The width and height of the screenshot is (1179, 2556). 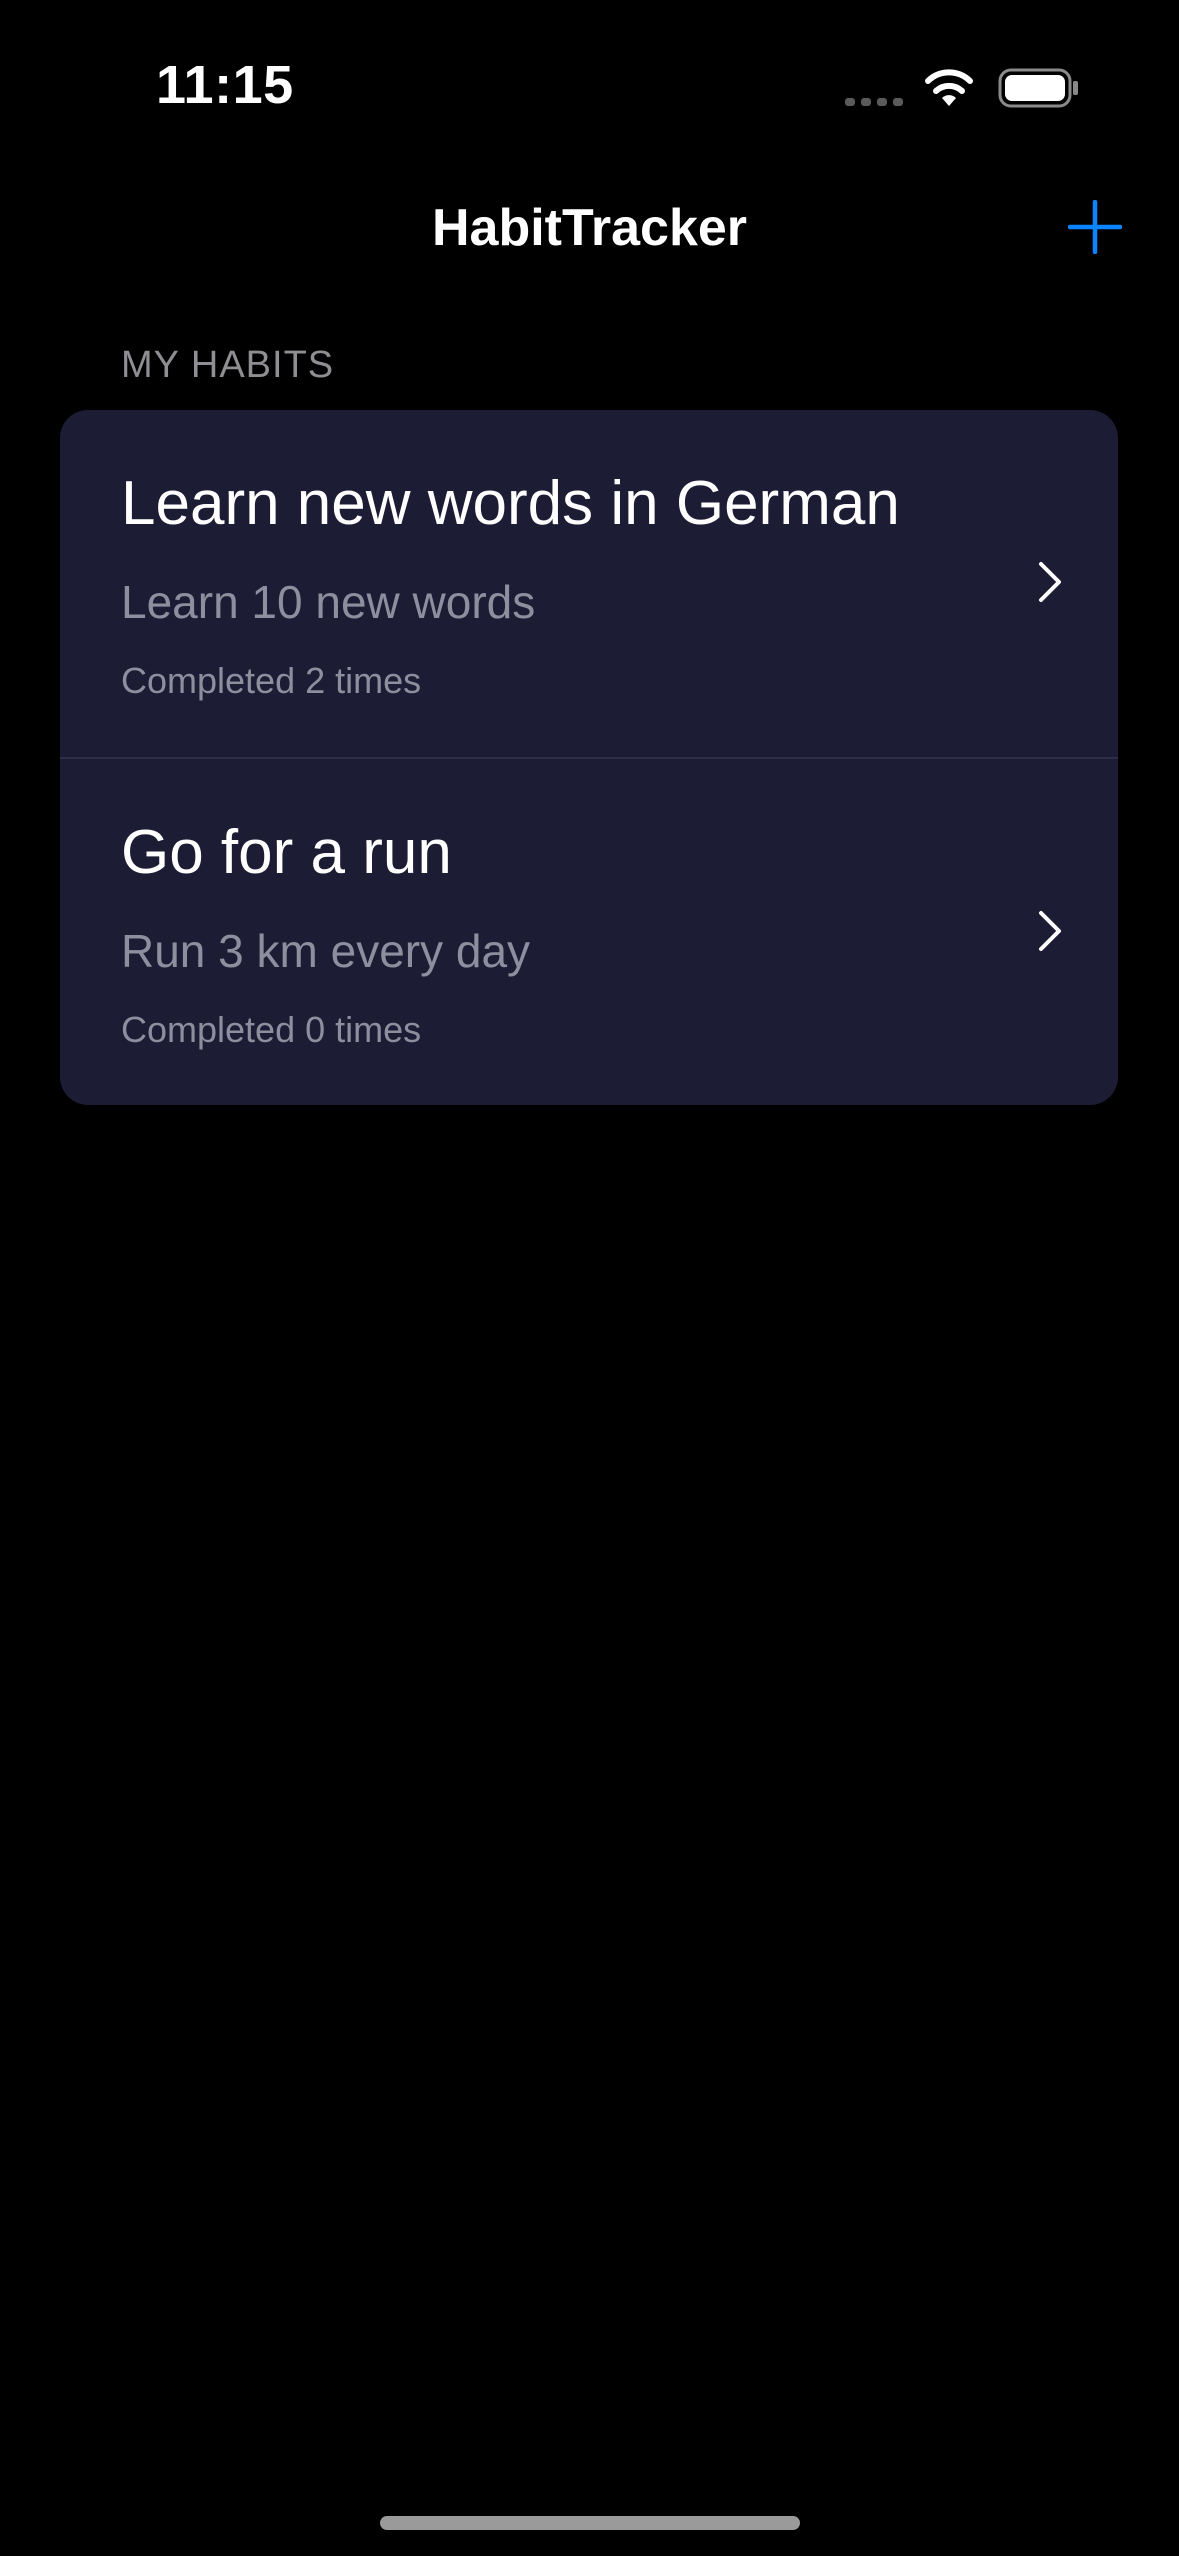 I want to click on status-time: 11:15, so click(x=225, y=85).